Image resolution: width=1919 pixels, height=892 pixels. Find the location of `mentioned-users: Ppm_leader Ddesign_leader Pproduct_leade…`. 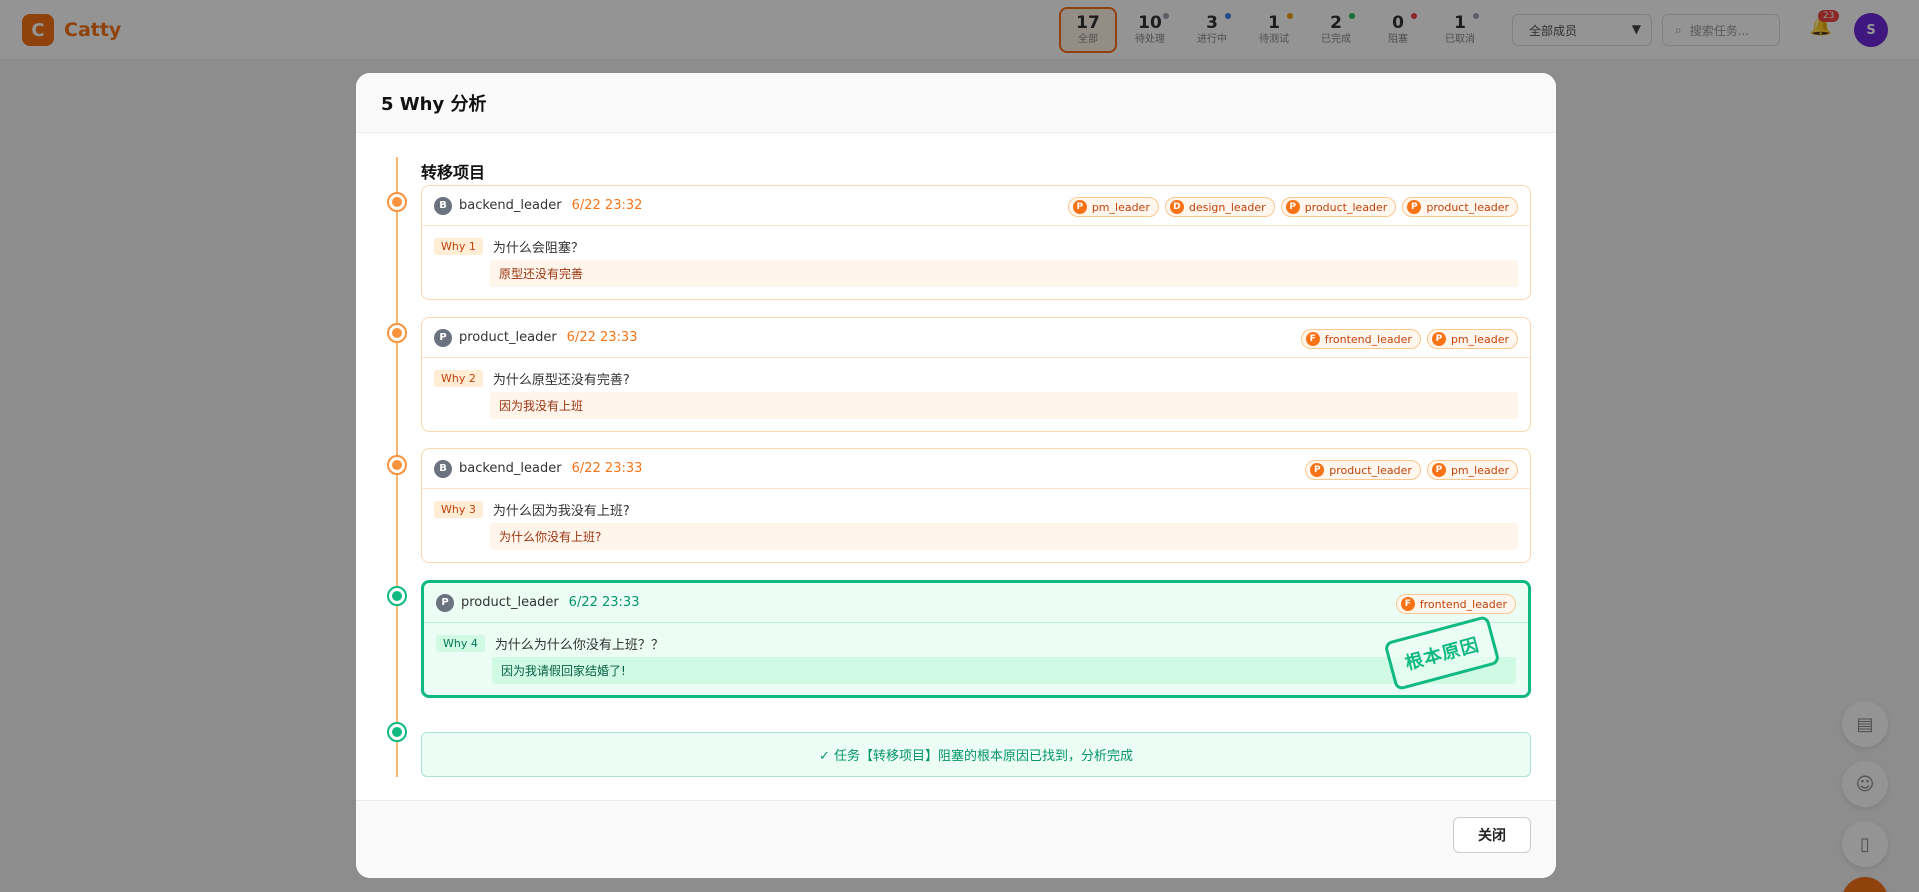

mentioned-users: Ppm_leader Ddesign_leader Pproduct_leade… is located at coordinates (1292, 207).